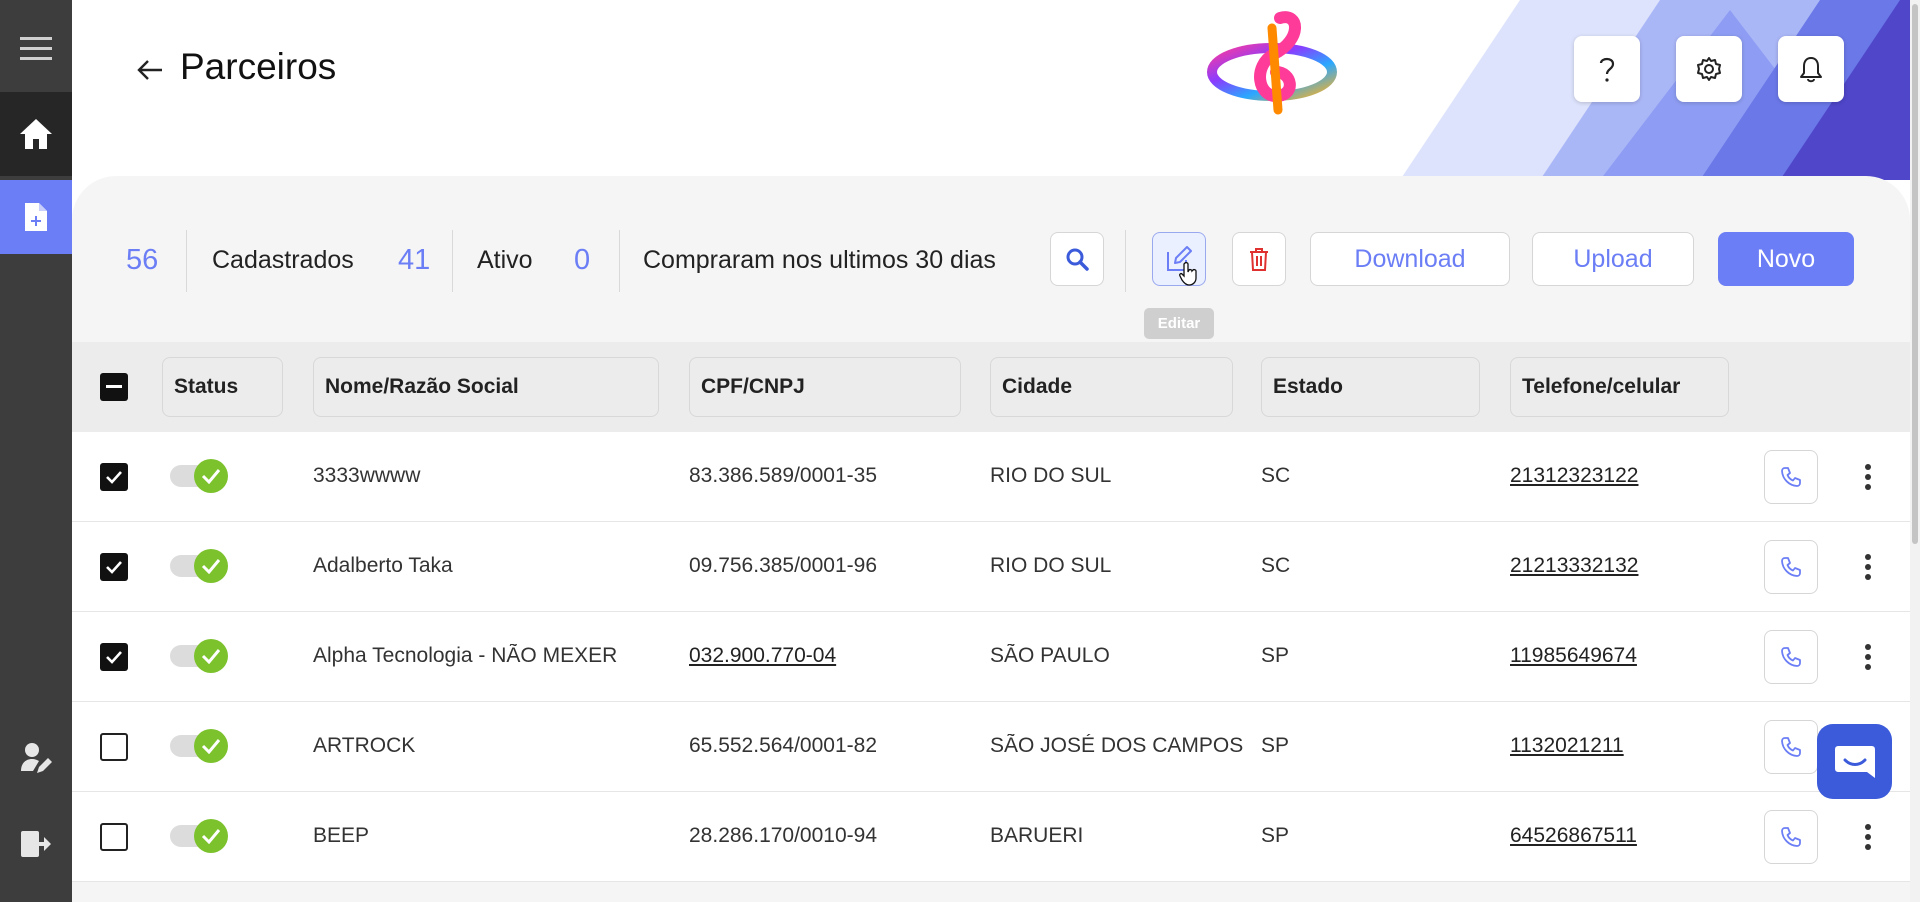 The image size is (1920, 902). I want to click on home-icon, so click(36, 134).